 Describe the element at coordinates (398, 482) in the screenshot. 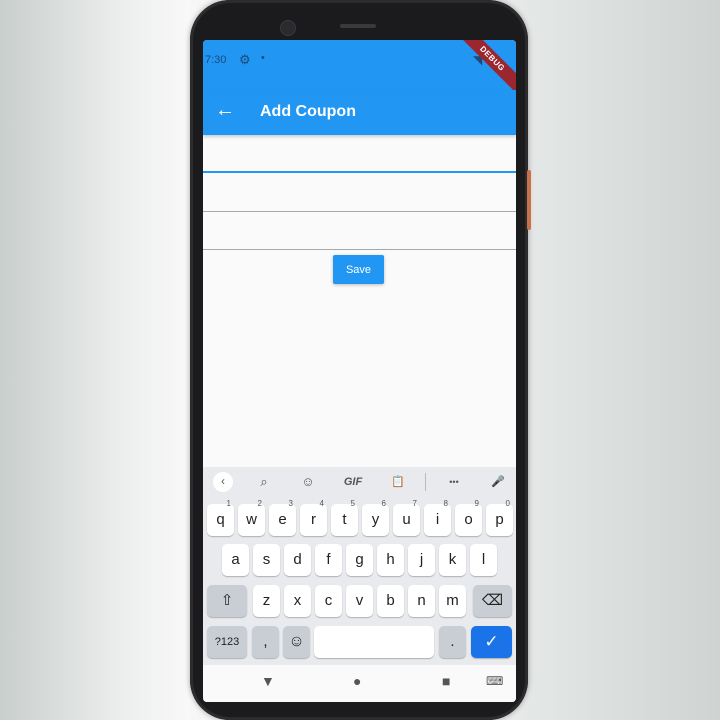

I see `clipboard-icon: 📋` at that location.